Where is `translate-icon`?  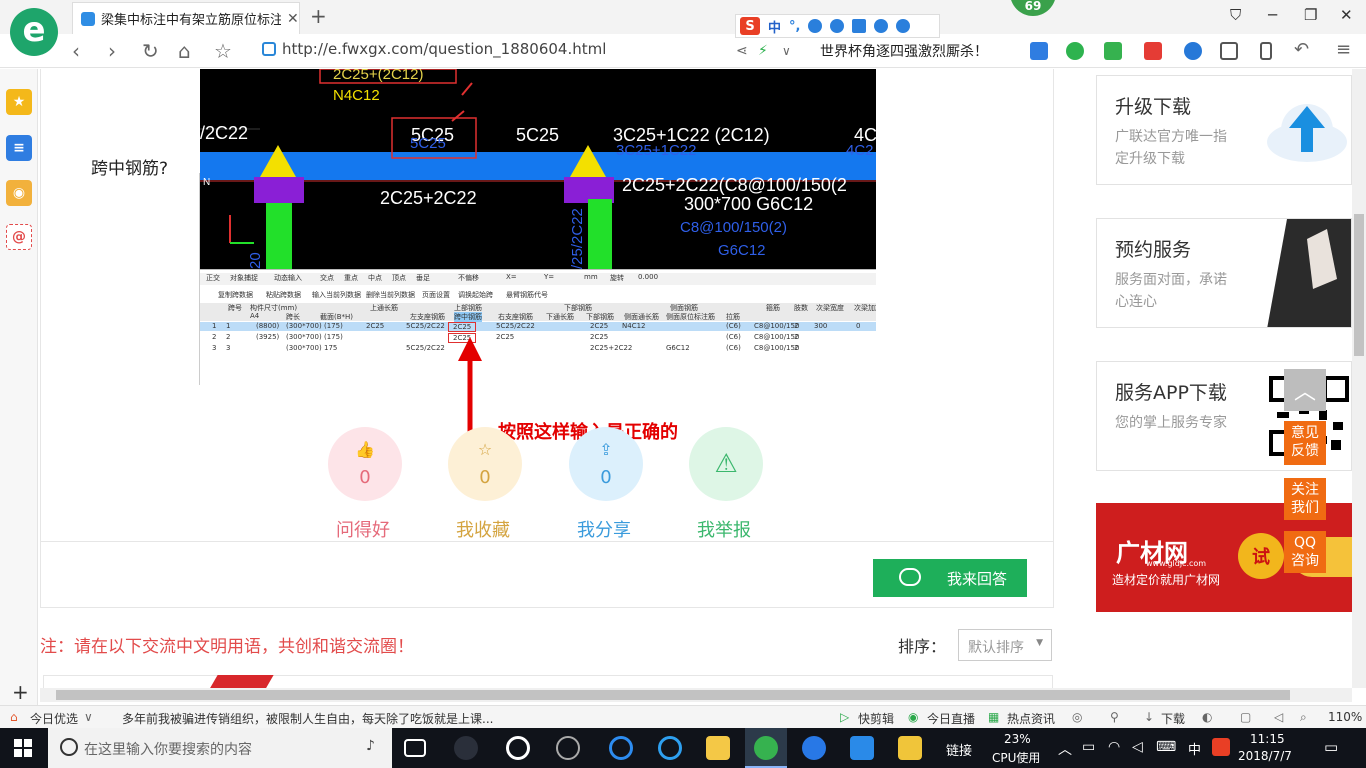
translate-icon is located at coordinates (1113, 51).